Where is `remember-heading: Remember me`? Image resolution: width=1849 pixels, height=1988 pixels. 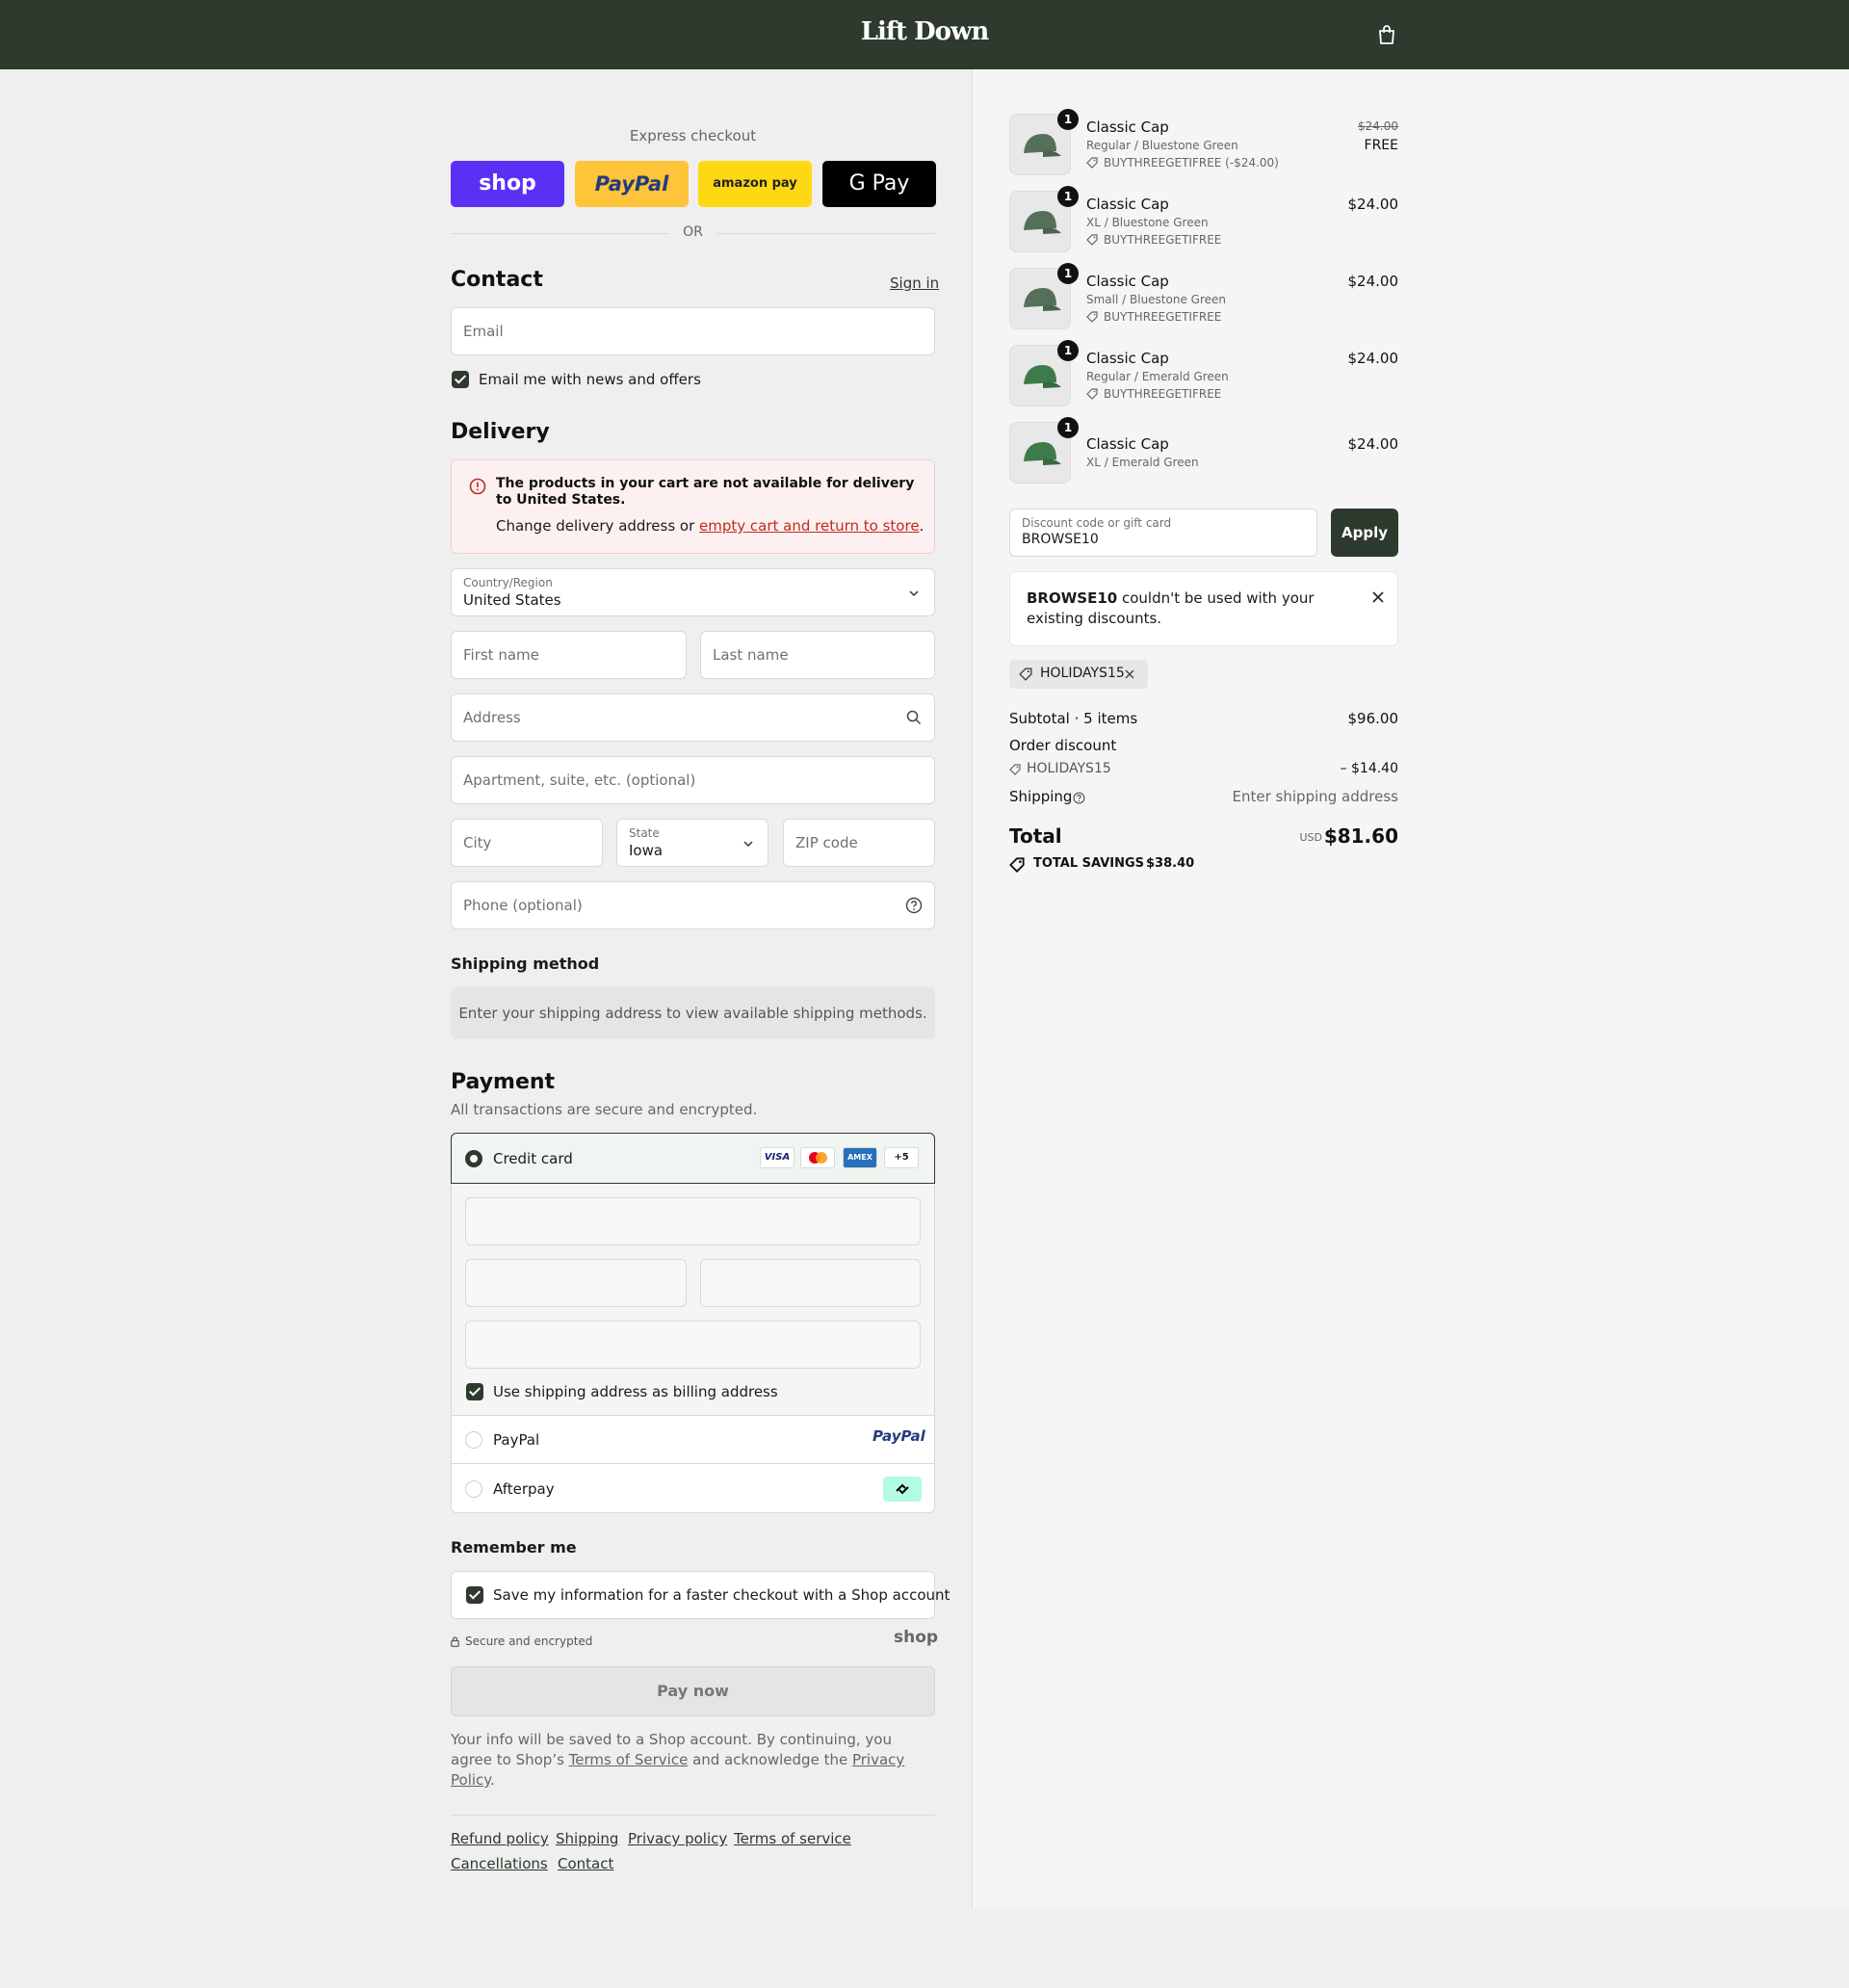 remember-heading: Remember me is located at coordinates (514, 1547).